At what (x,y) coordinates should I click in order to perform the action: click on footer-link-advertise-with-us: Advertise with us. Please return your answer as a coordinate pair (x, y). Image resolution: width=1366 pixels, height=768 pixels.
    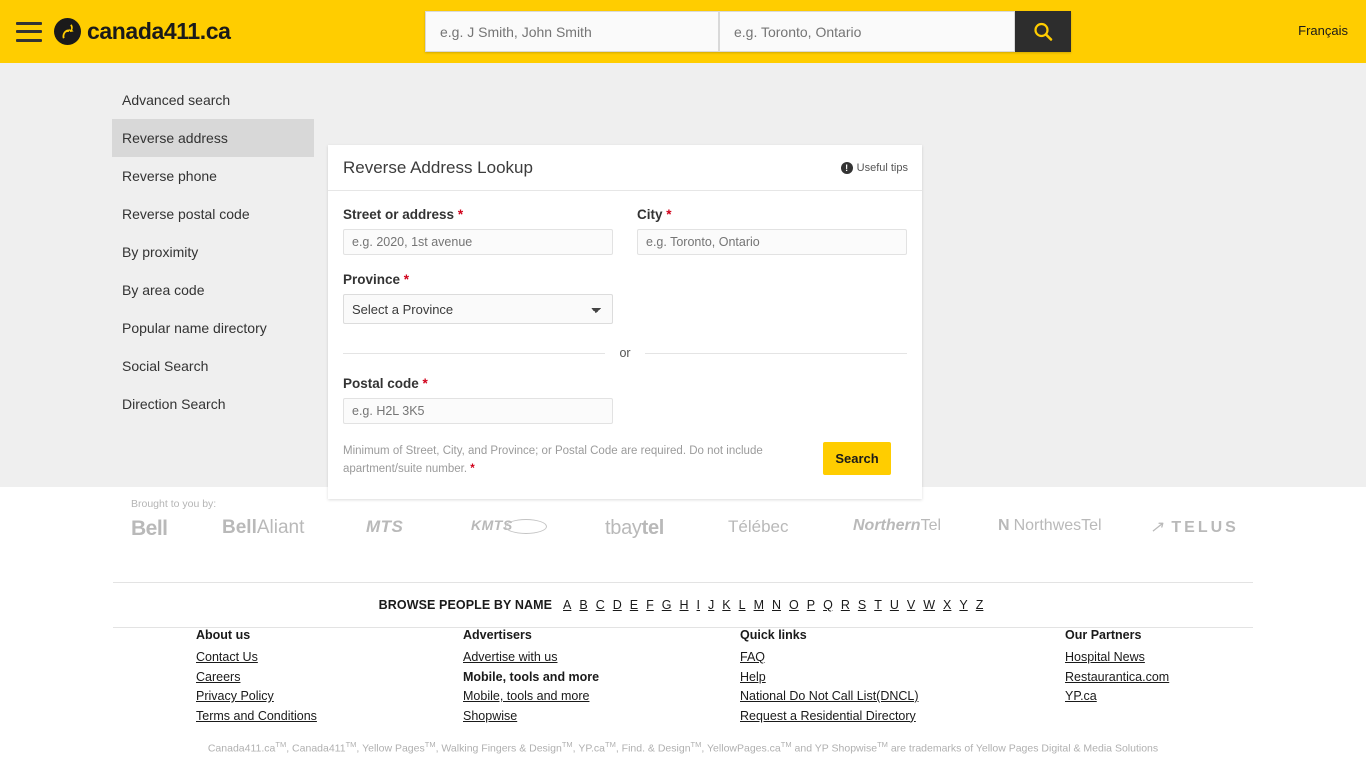
    Looking at the image, I should click on (531, 658).